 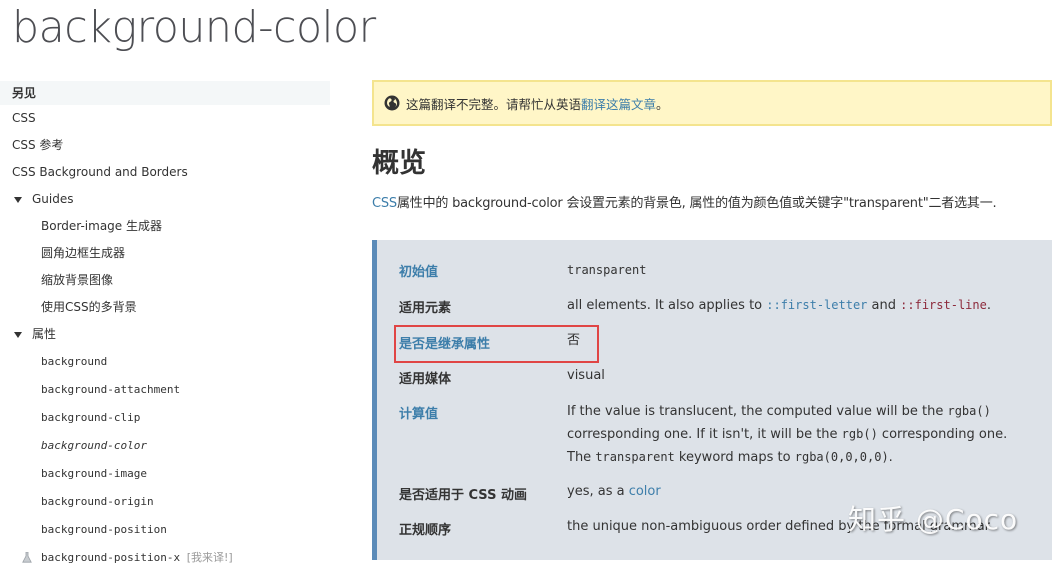 What do you see at coordinates (210, 557) in the screenshot?
I see `translate-link: [我来译!]` at bounding box center [210, 557].